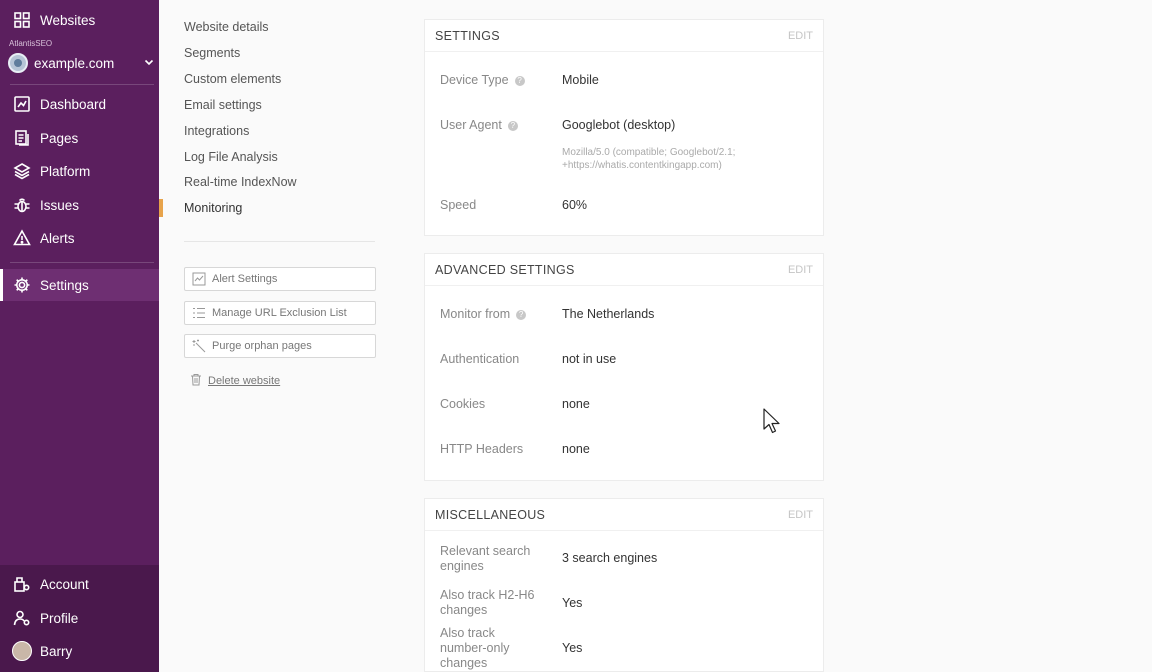 Image resolution: width=1152 pixels, height=672 pixels. What do you see at coordinates (22, 20) in the screenshot?
I see `grid-icon` at bounding box center [22, 20].